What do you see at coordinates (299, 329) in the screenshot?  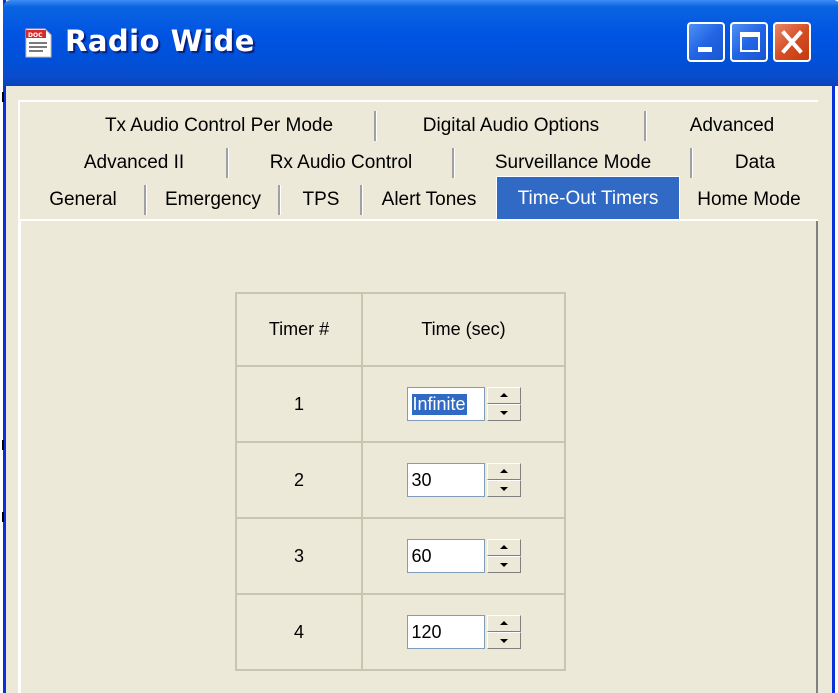 I see `column-header-timer: Timer #` at bounding box center [299, 329].